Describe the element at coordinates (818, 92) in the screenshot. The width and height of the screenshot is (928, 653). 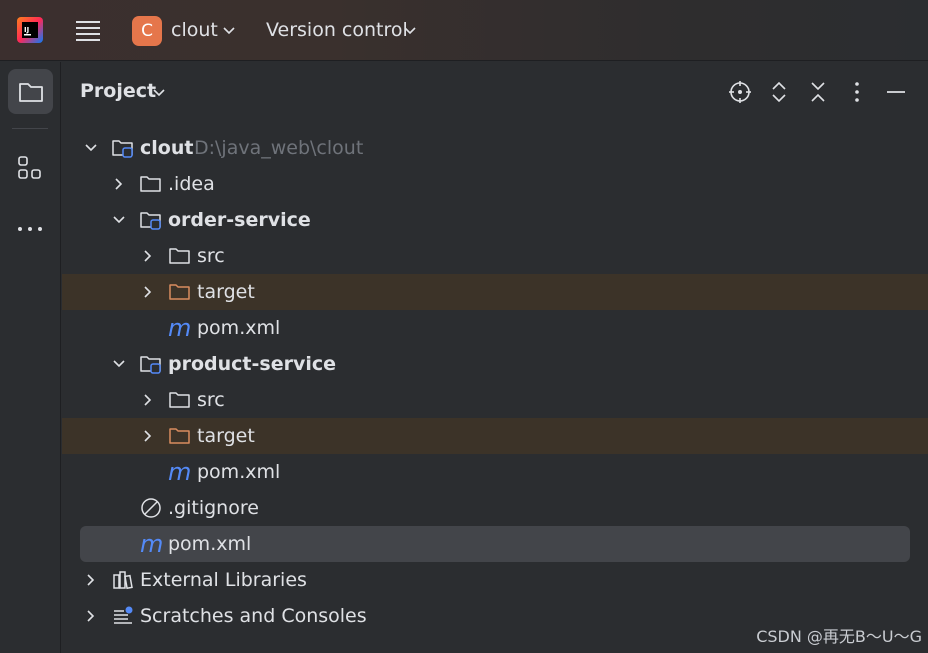
I see `collapse-all-icon` at that location.